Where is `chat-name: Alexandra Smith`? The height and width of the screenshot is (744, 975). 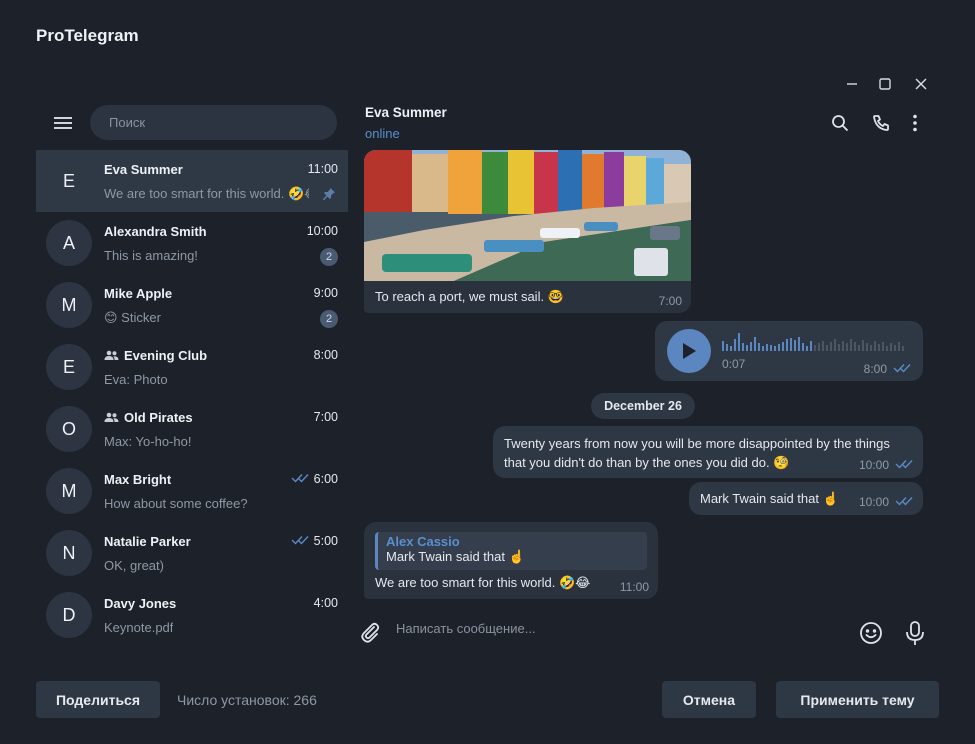
chat-name: Alexandra Smith is located at coordinates (155, 231).